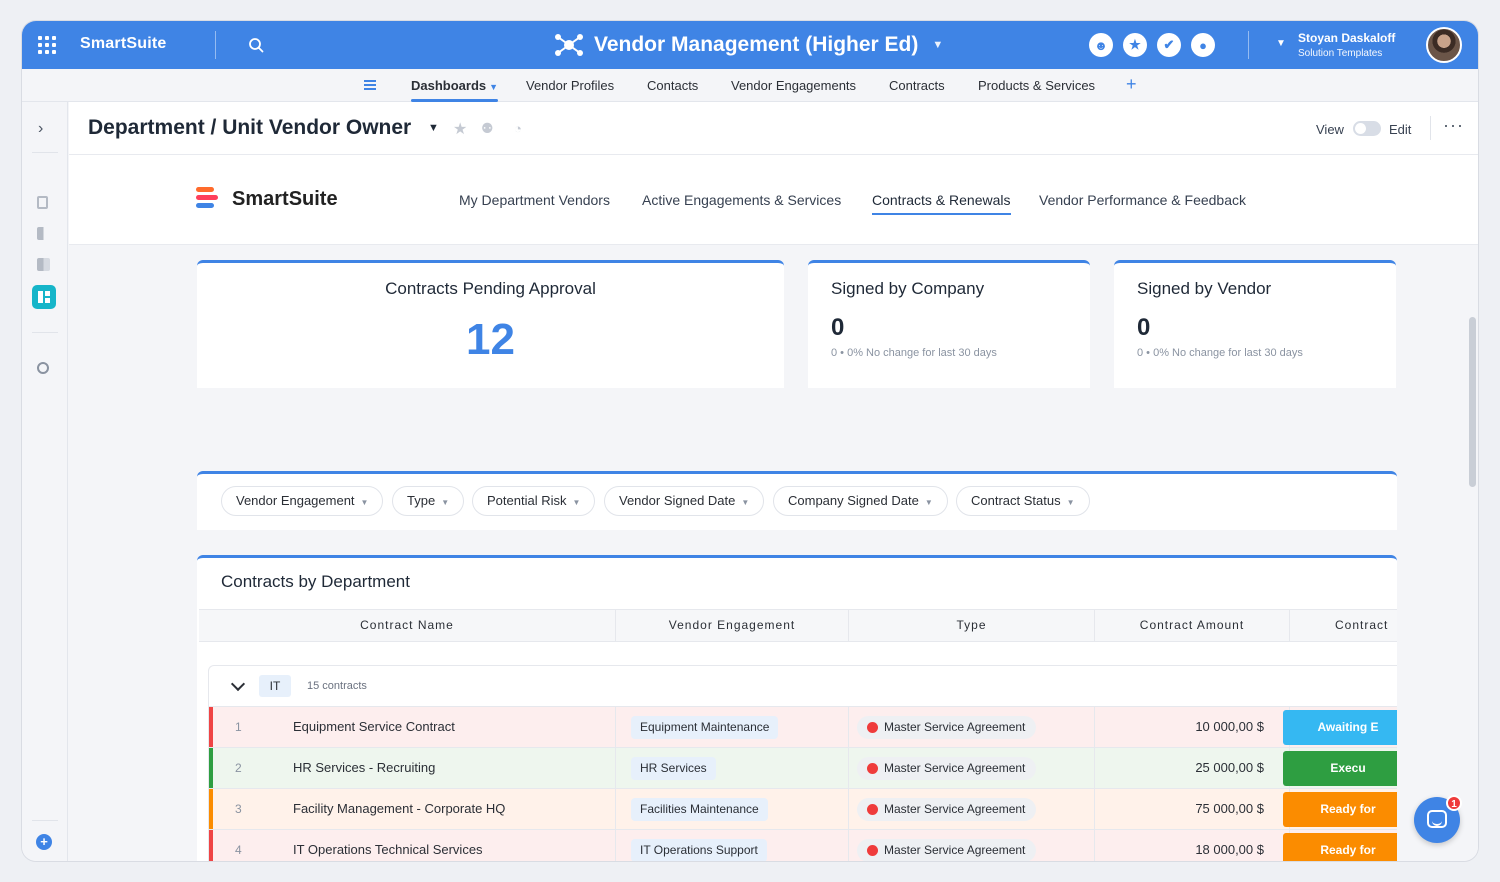  What do you see at coordinates (1340, 727) in the screenshot?
I see `contract-status-badge: Awaiting E` at bounding box center [1340, 727].